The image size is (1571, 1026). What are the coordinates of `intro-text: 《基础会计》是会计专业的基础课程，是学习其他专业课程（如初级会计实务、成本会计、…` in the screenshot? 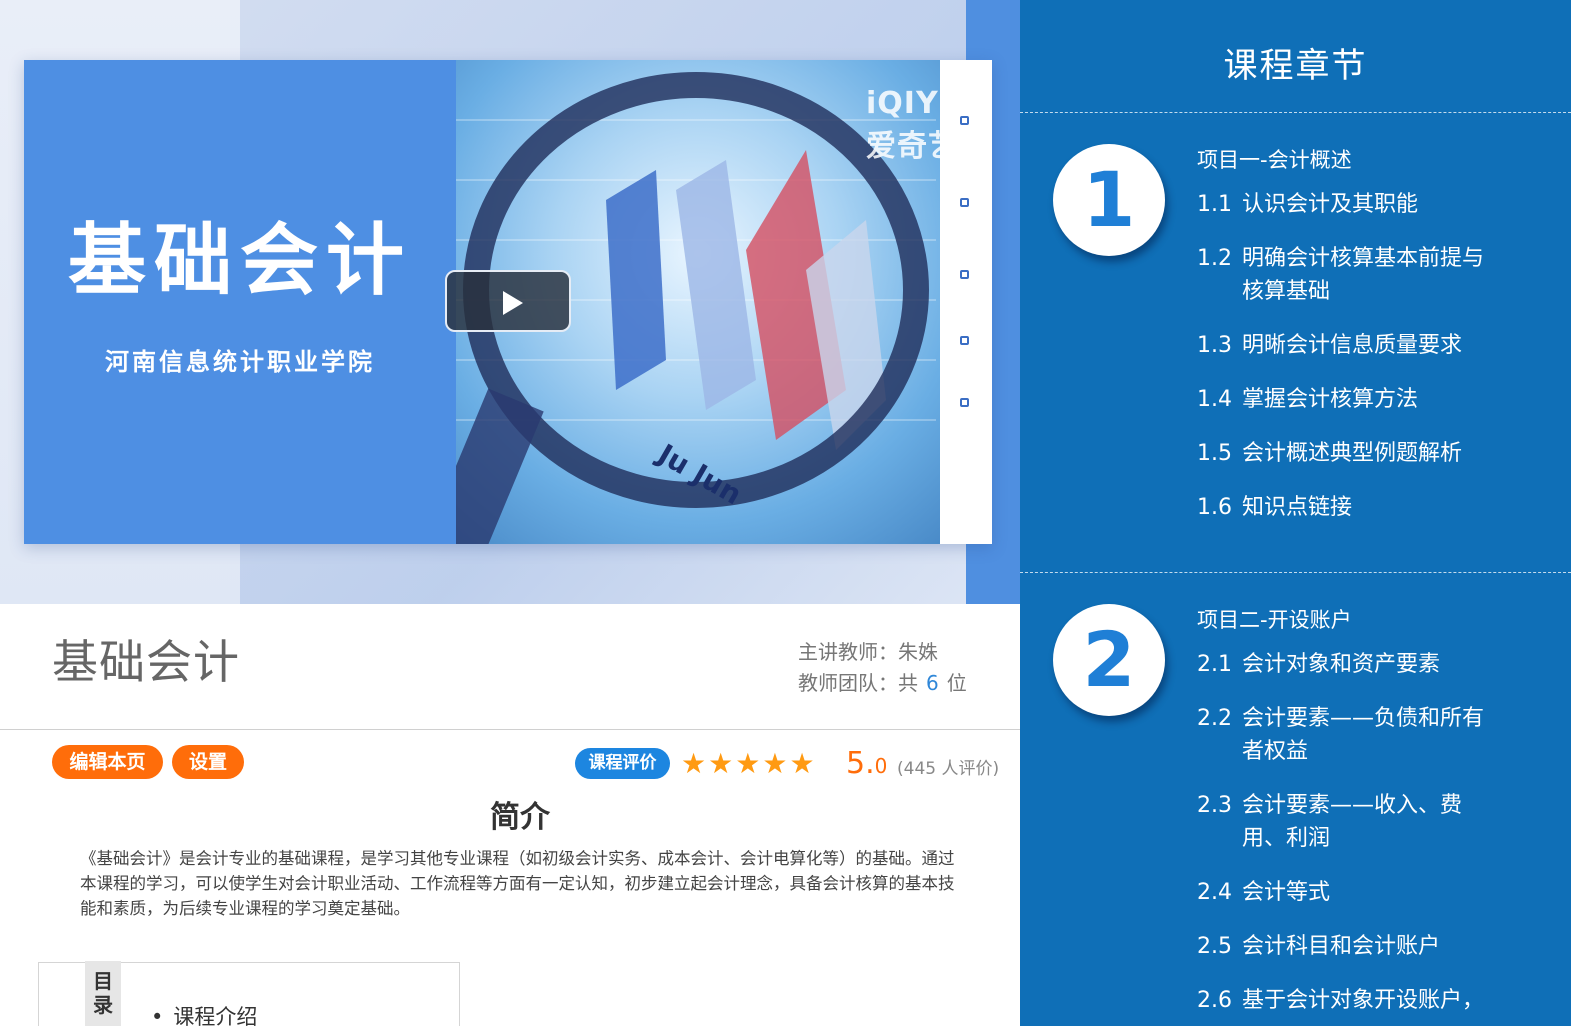 It's located at (517, 883).